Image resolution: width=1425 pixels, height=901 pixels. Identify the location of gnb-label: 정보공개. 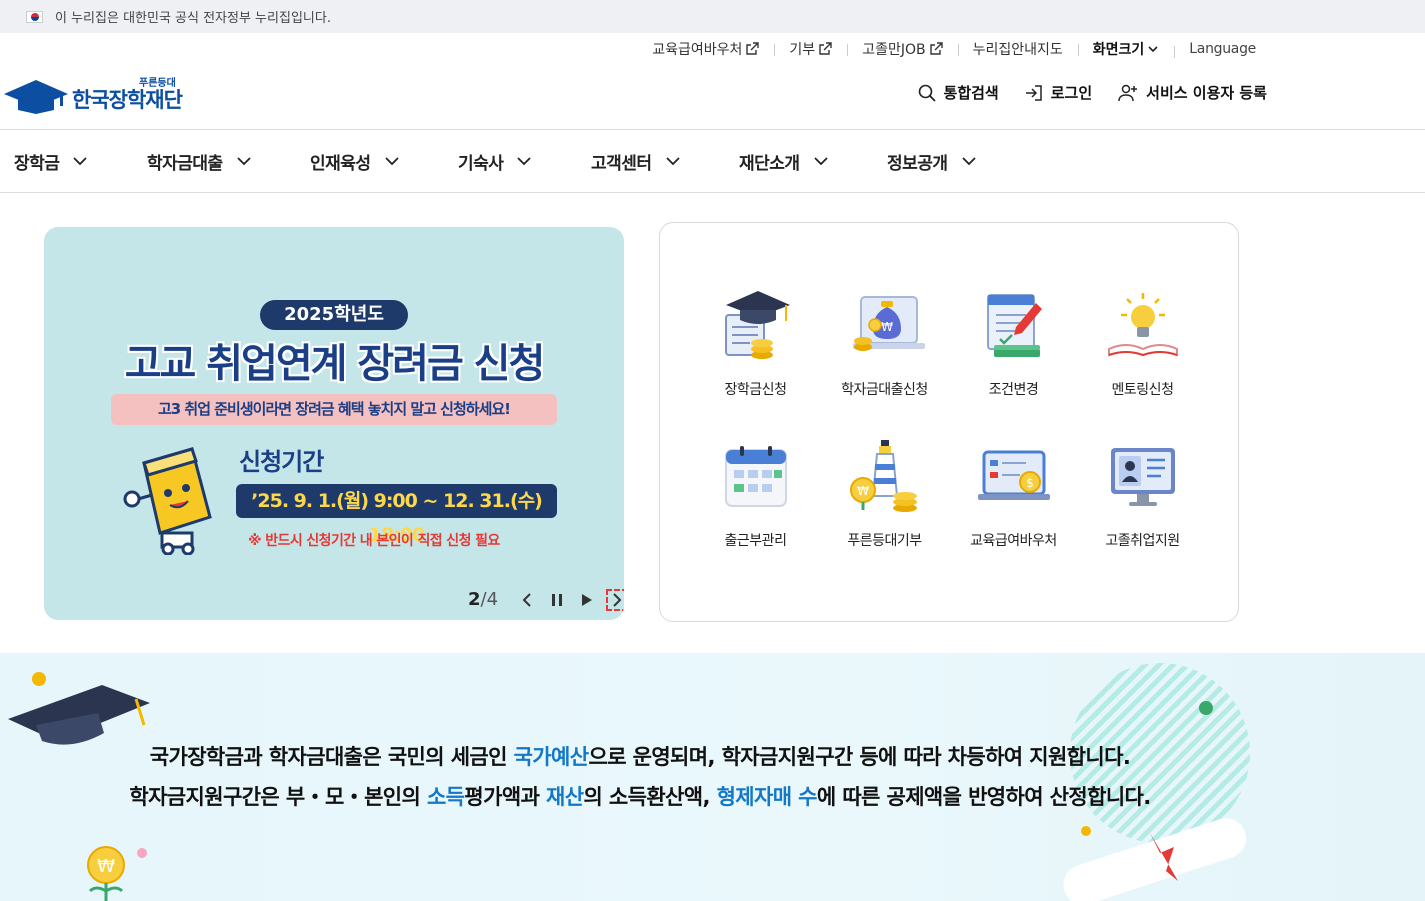
(917, 163).